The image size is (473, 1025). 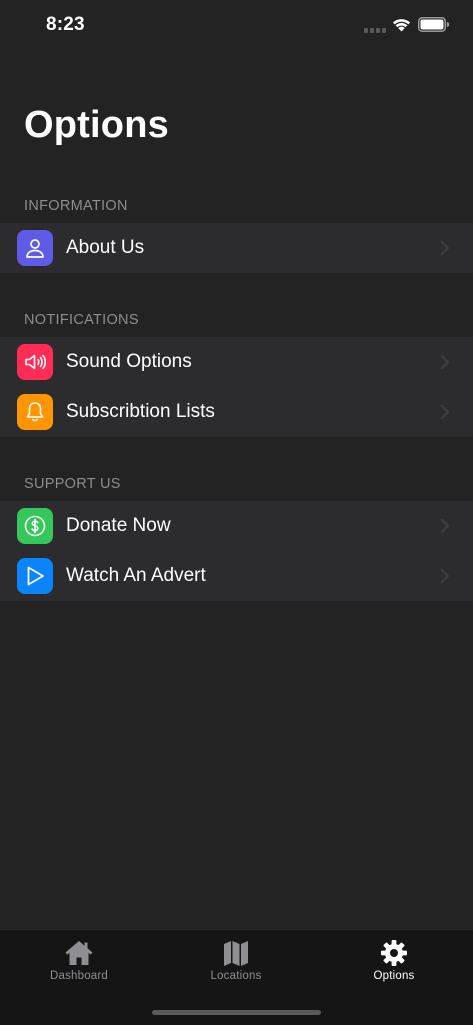 I want to click on tab-bar: Dashboard Locations Options, so click(x=236, y=977).